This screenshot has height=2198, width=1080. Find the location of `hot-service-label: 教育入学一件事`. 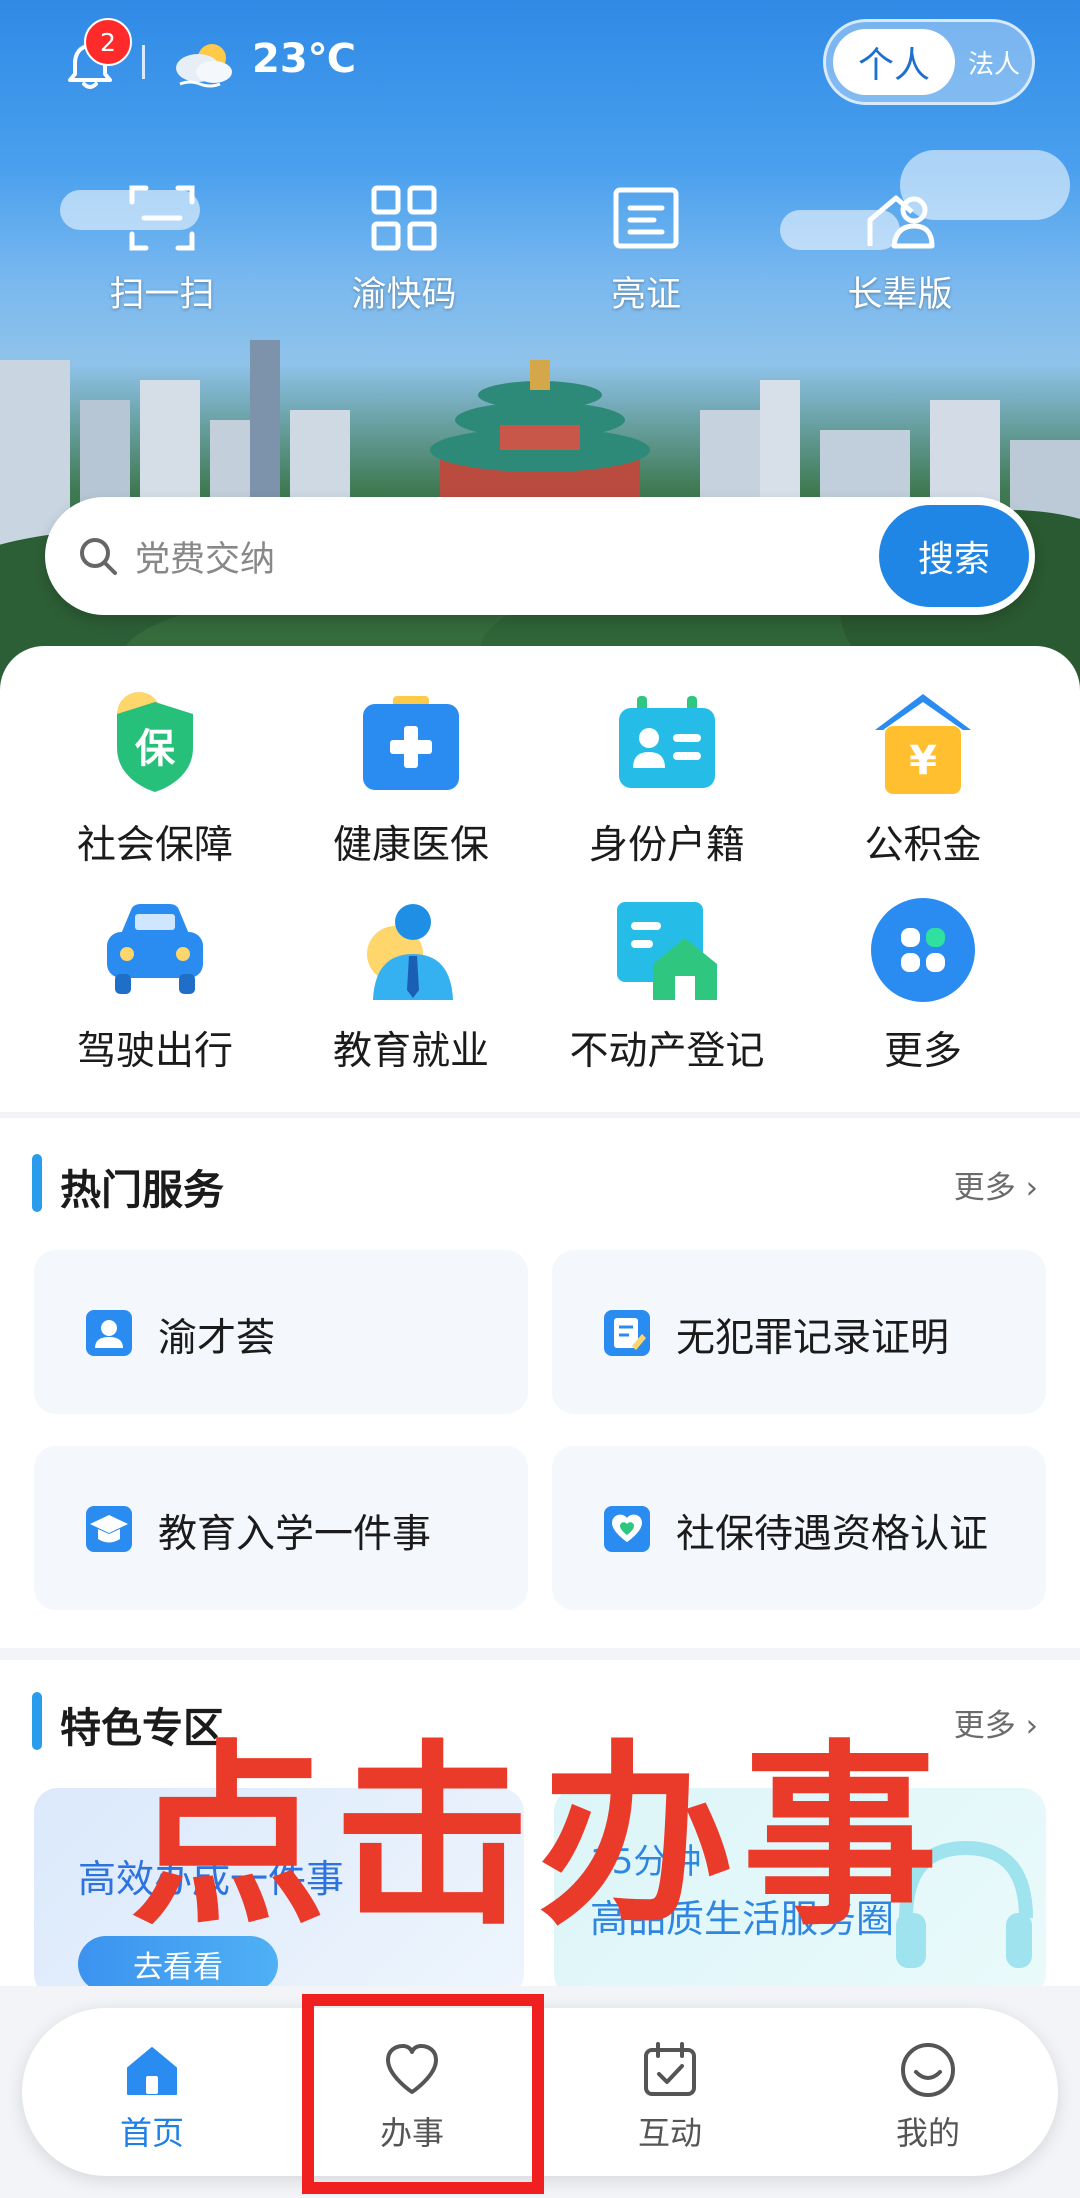

hot-service-label: 教育入学一件事 is located at coordinates (295, 1534).